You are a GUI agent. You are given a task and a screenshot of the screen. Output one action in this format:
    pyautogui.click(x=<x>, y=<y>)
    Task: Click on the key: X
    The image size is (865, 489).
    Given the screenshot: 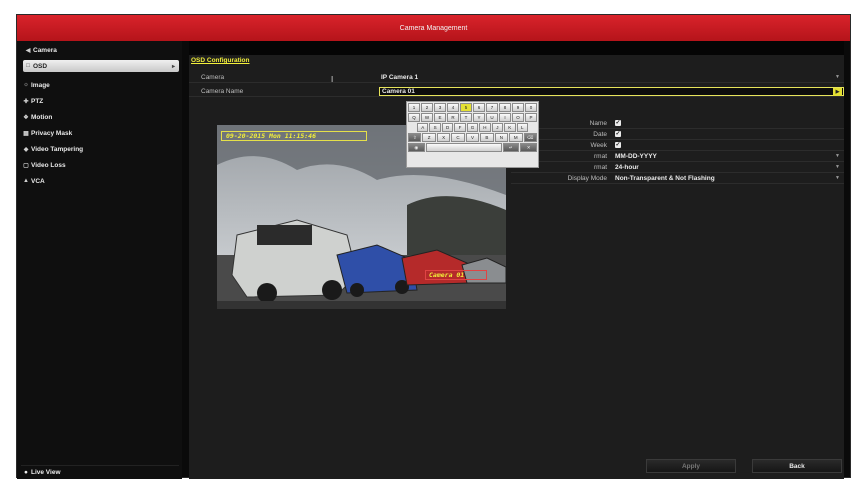 What is the action you would take?
    pyautogui.click(x=443, y=137)
    